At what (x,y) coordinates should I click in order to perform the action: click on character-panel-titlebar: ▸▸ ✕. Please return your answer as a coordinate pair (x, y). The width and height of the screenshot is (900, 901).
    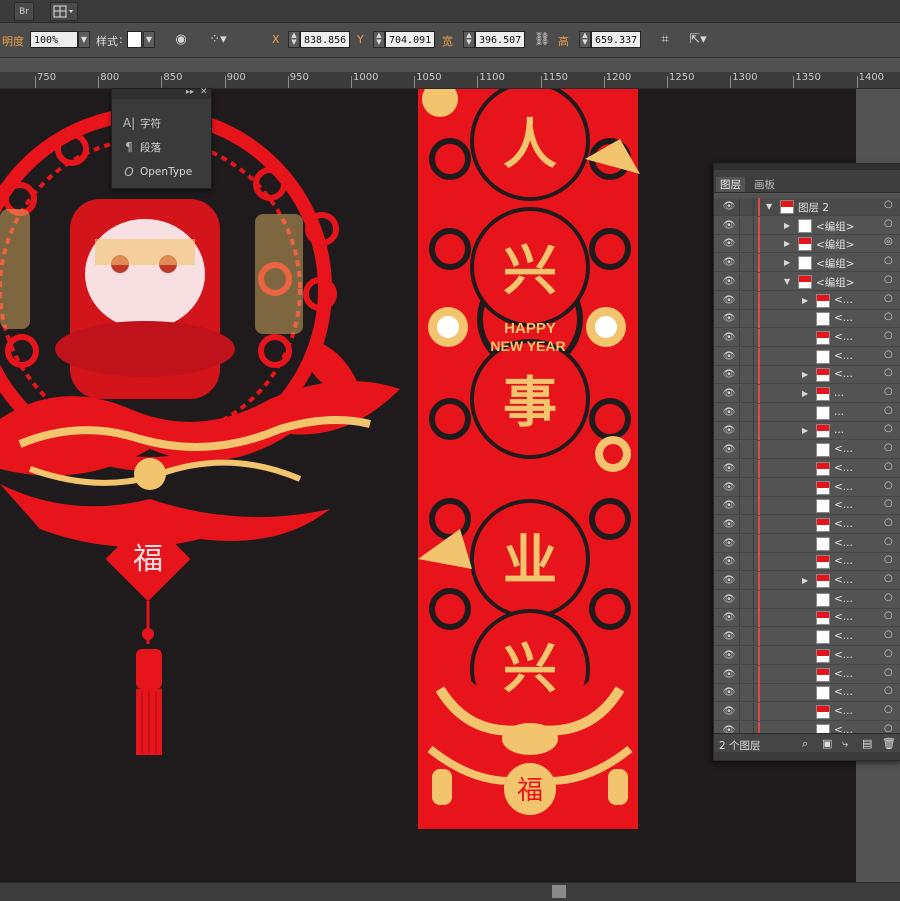
    Looking at the image, I should click on (161, 93).